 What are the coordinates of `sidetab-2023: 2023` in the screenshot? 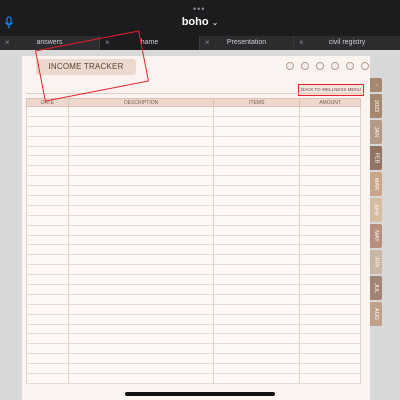 It's located at (376, 106).